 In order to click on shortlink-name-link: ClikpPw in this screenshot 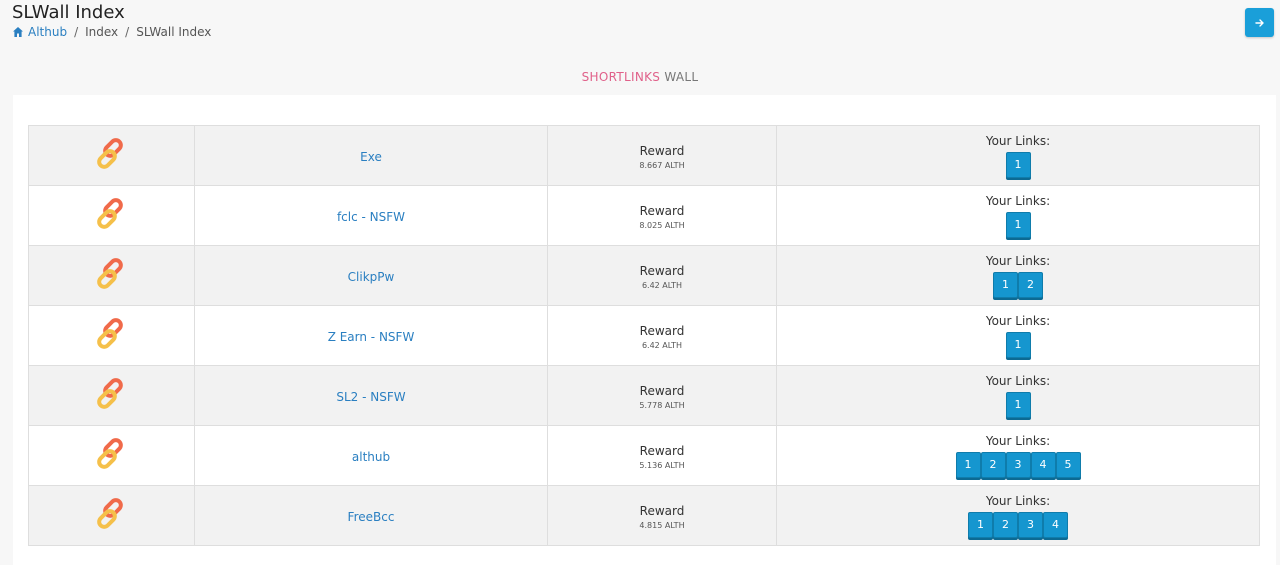, I will do `click(371, 277)`.